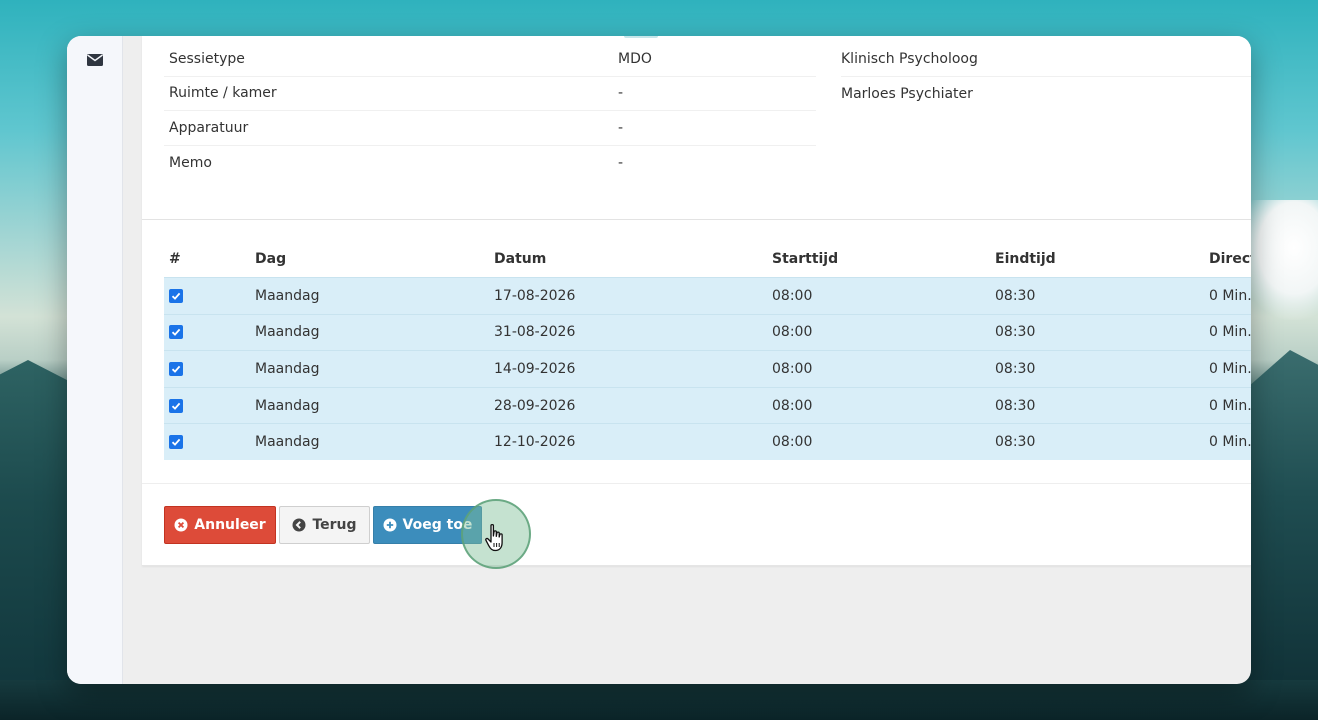 The width and height of the screenshot is (1318, 720). Describe the element at coordinates (207, 58) in the screenshot. I see `info-label: Sessietype` at that location.